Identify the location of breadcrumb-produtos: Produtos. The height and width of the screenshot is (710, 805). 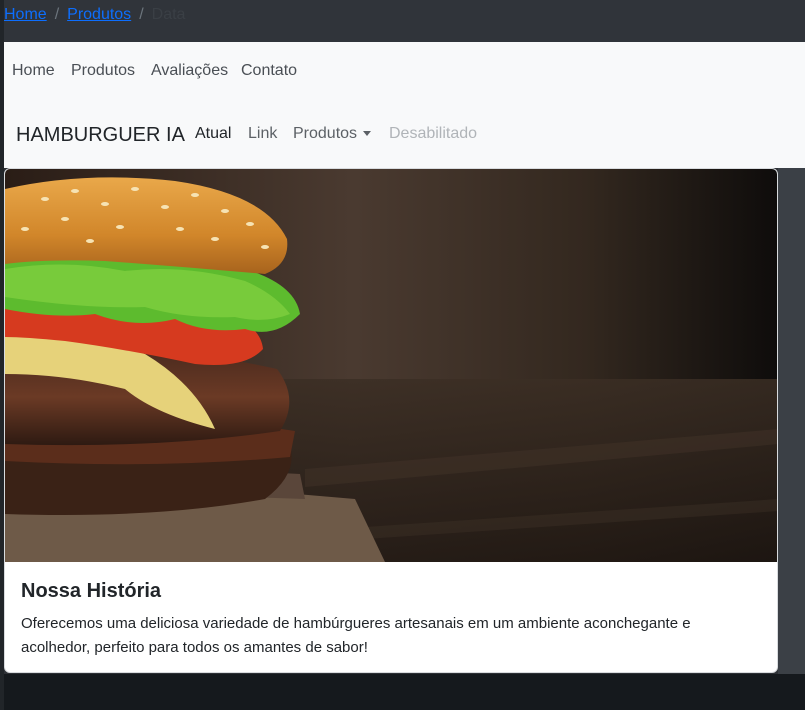
(99, 14).